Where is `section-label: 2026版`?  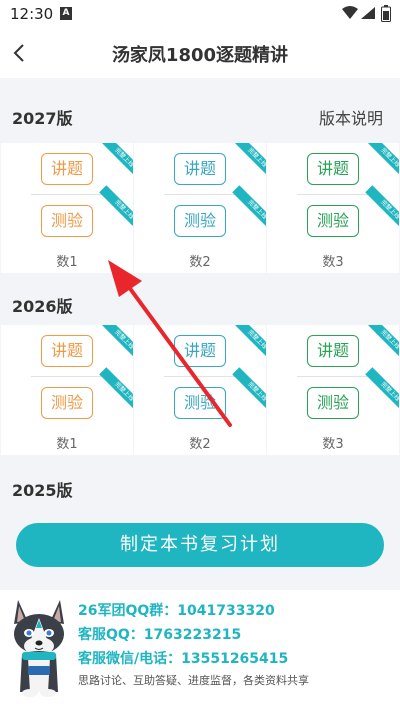 section-label: 2026版 is located at coordinates (42, 306).